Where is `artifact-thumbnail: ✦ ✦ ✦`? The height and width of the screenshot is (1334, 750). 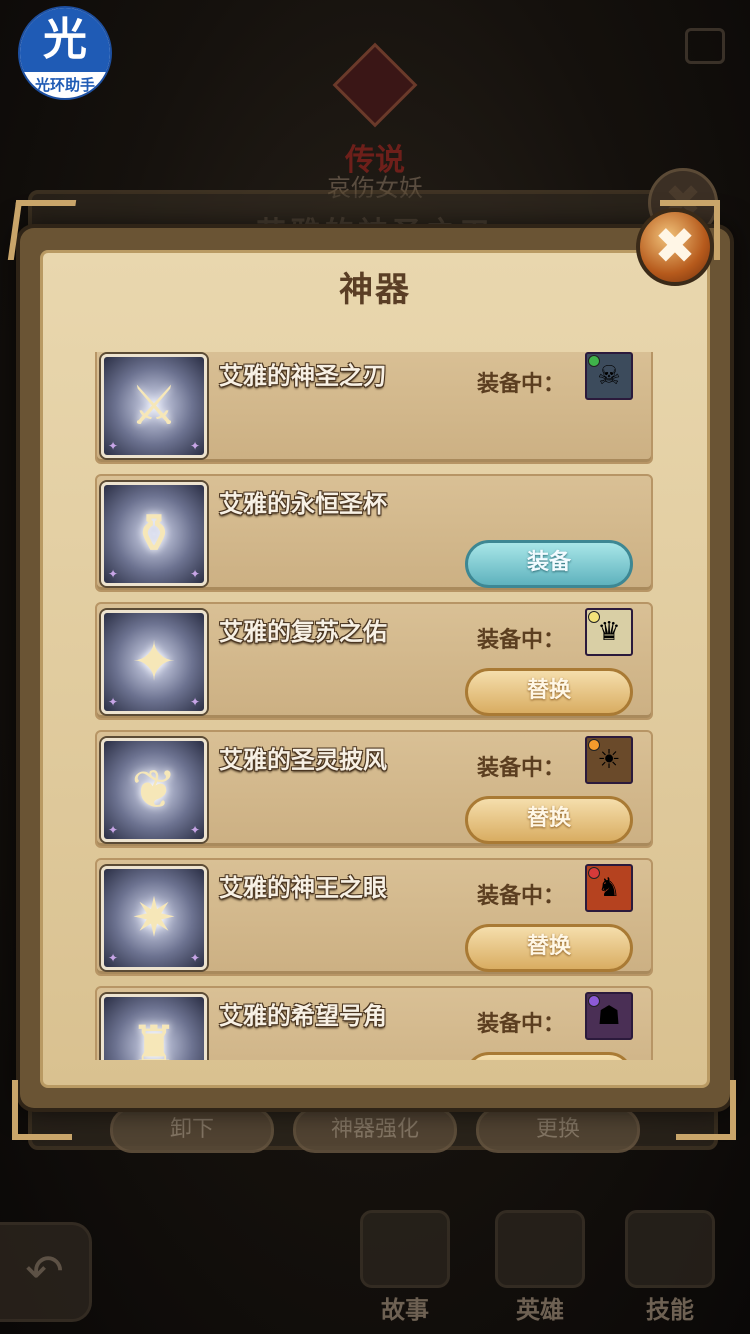
artifact-thumbnail: ✦ ✦ ✦ is located at coordinates (154, 662).